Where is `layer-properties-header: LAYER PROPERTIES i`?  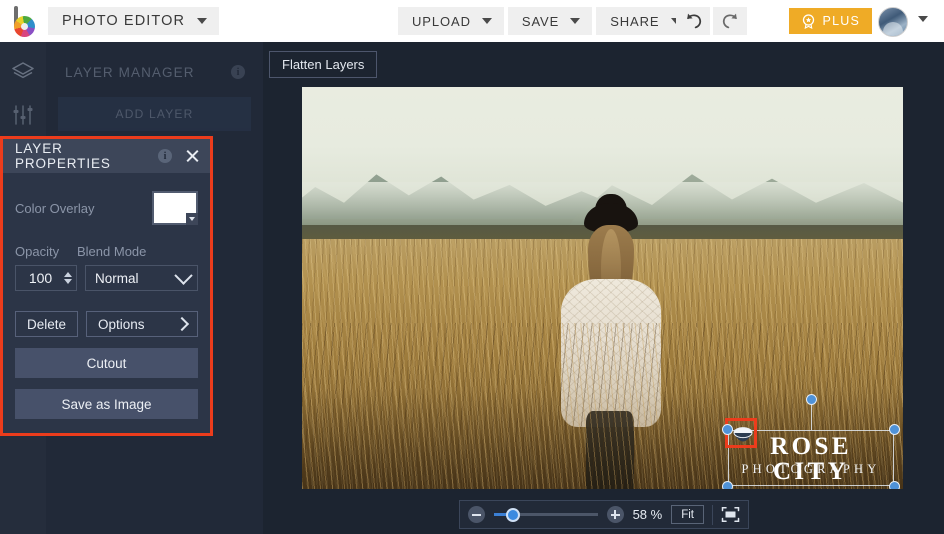
layer-properties-header: LAYER PROPERTIES i is located at coordinates (106, 156).